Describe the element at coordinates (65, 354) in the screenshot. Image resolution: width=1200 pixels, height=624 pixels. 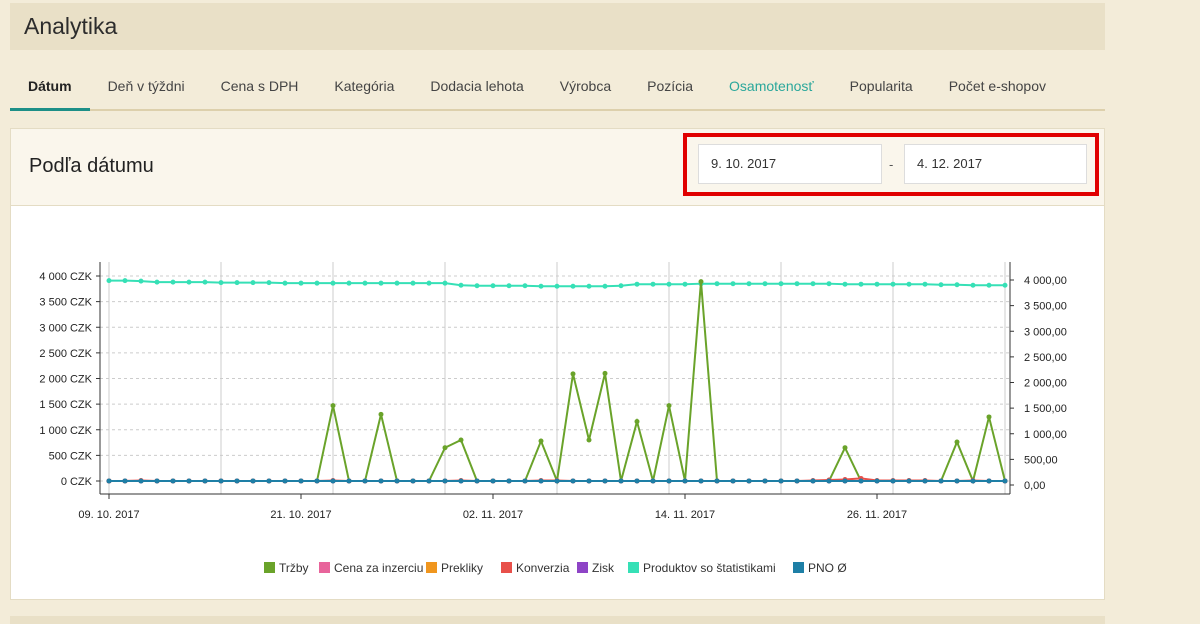
I see `y-left-tick-label: 2 500 CZK` at that location.